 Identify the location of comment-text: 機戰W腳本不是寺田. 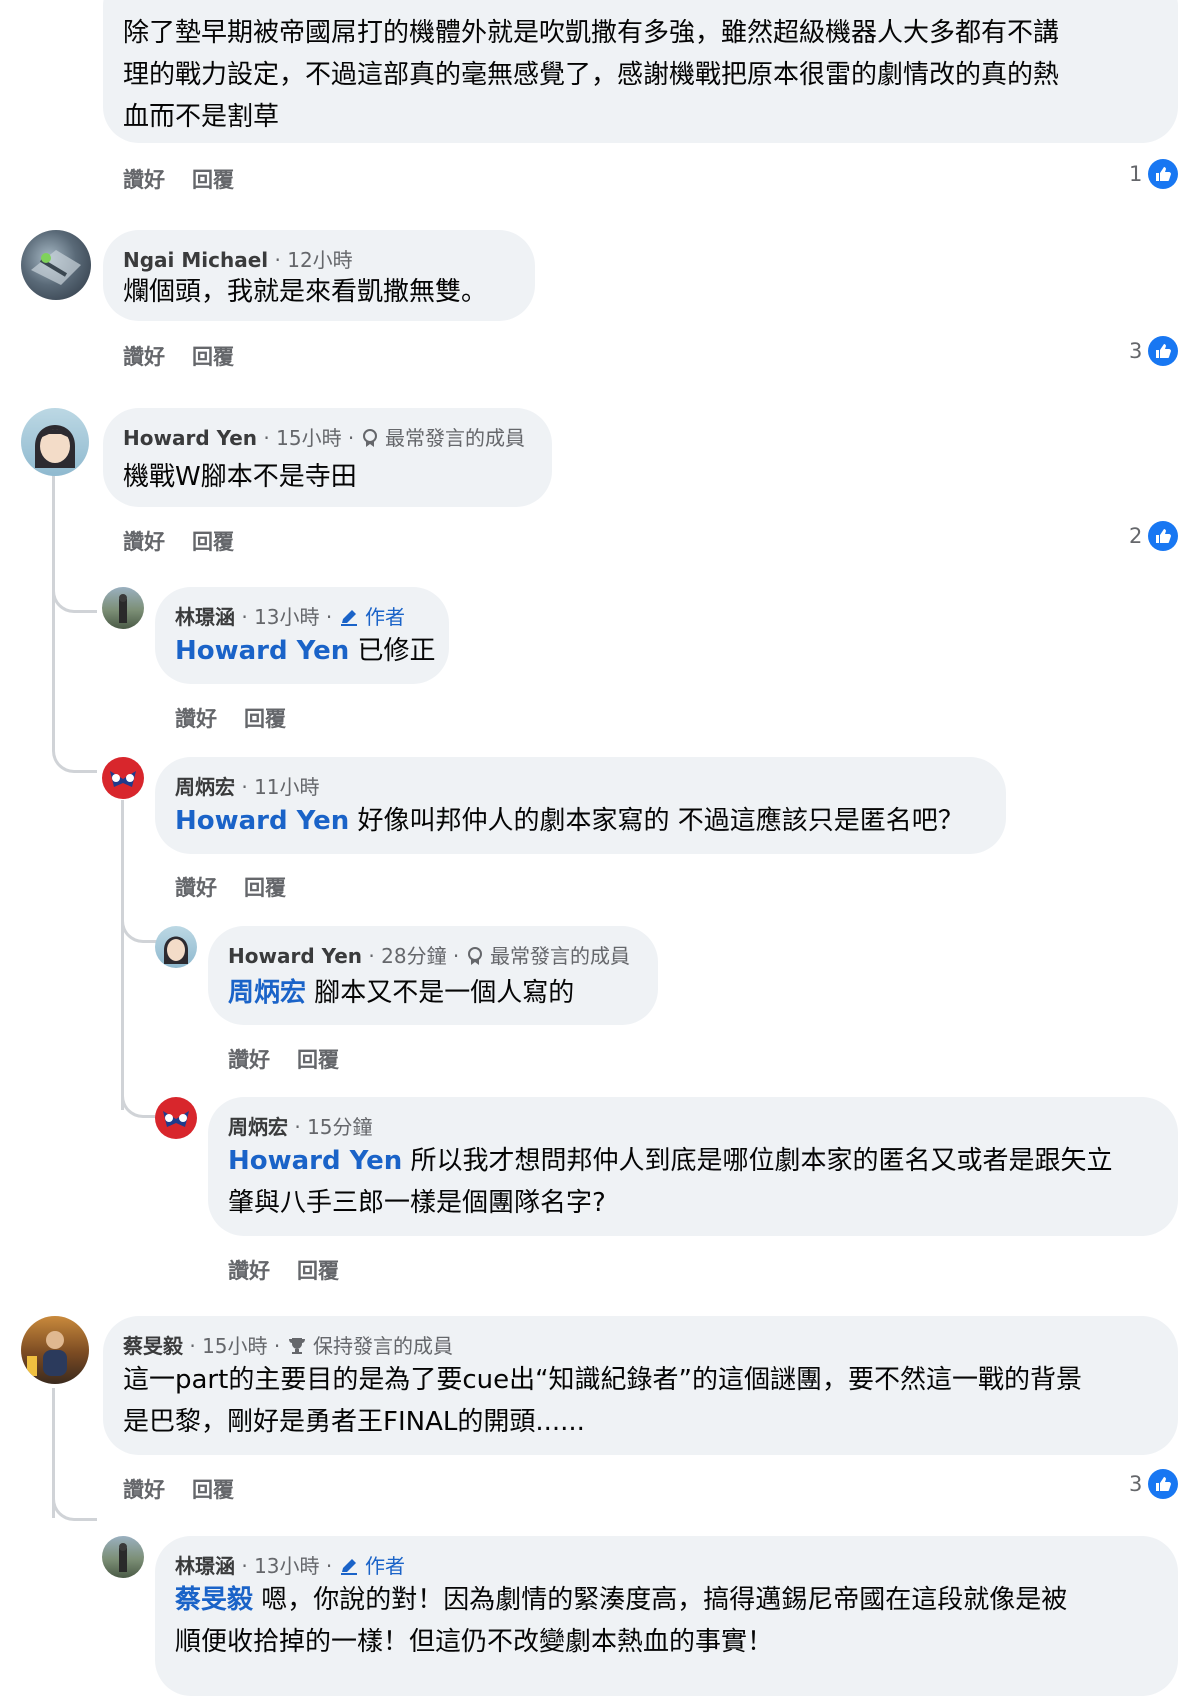
(240, 477).